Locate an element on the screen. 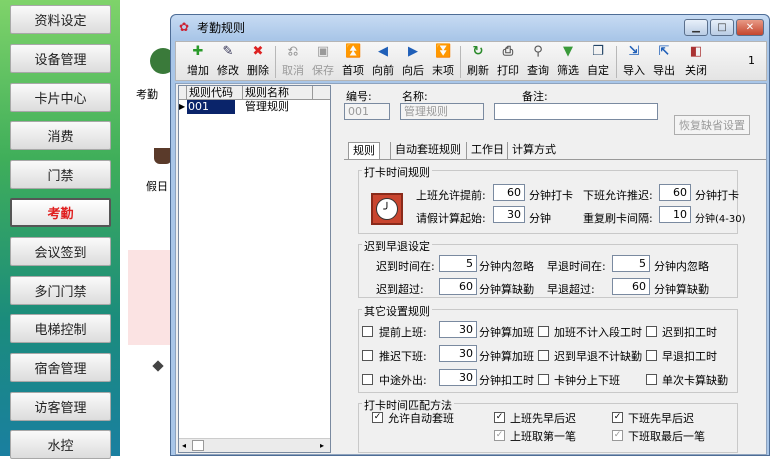 Image resolution: width=775 pixels, height=459 pixels. delay-field: 30 is located at coordinates (458, 353).